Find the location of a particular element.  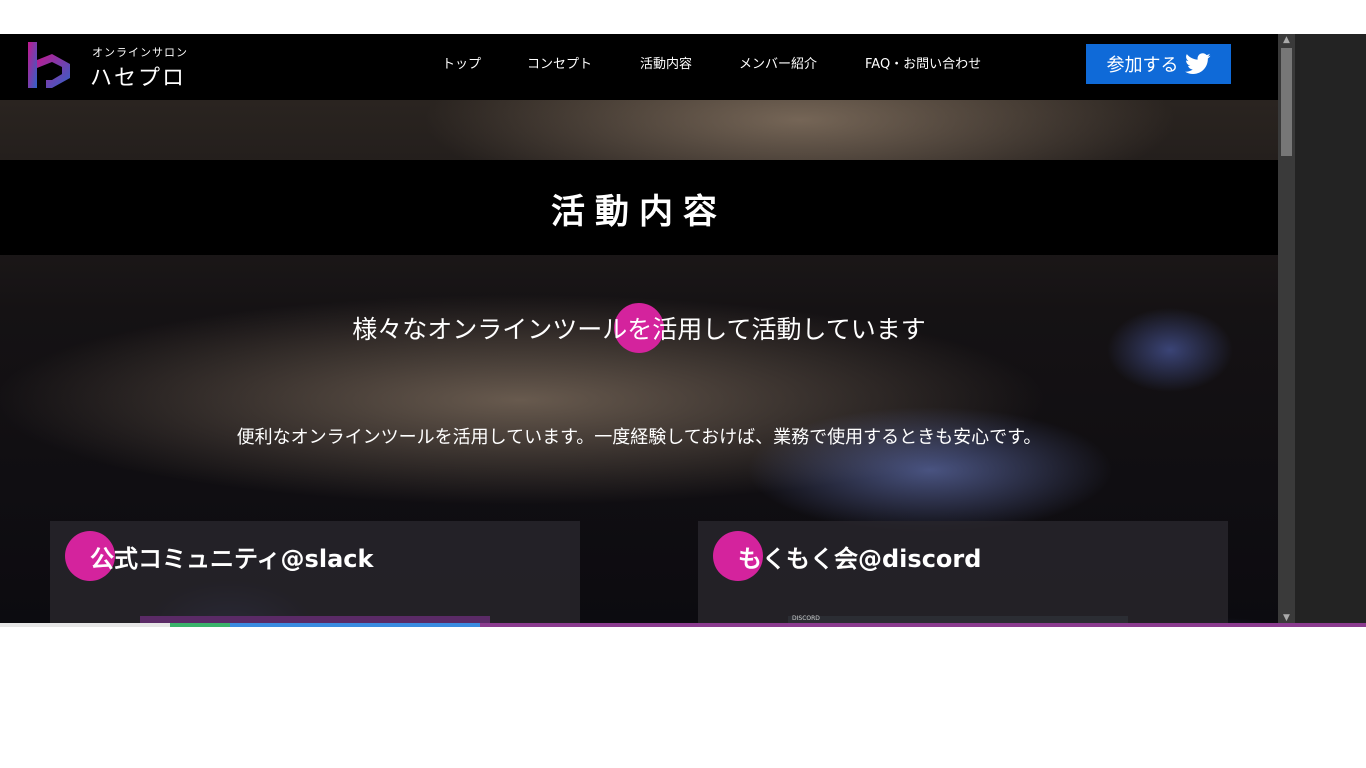

twitter-icon is located at coordinates (1197, 63).